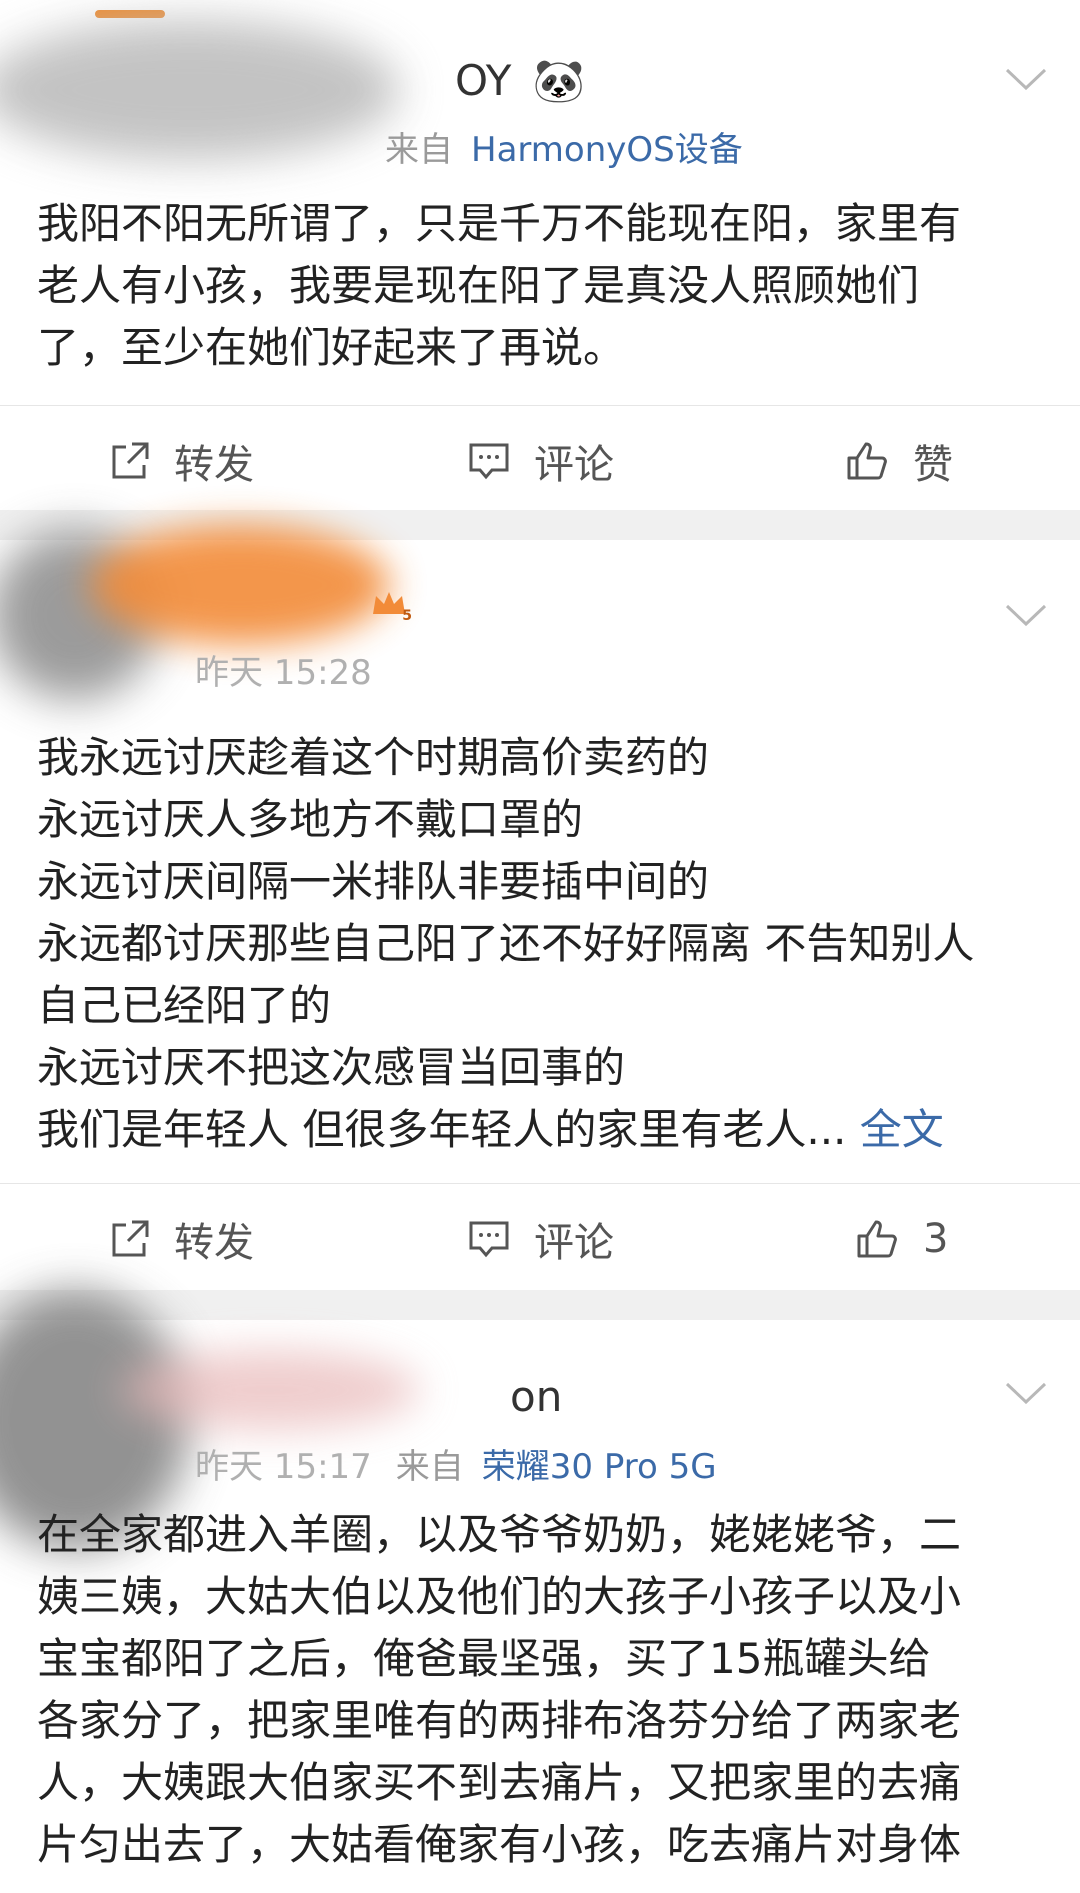 The width and height of the screenshot is (1080, 1893). I want to click on content-line: 宝宝都阳了之后，俺爸最坚强，买了15瓶罐头给, so click(484, 1658).